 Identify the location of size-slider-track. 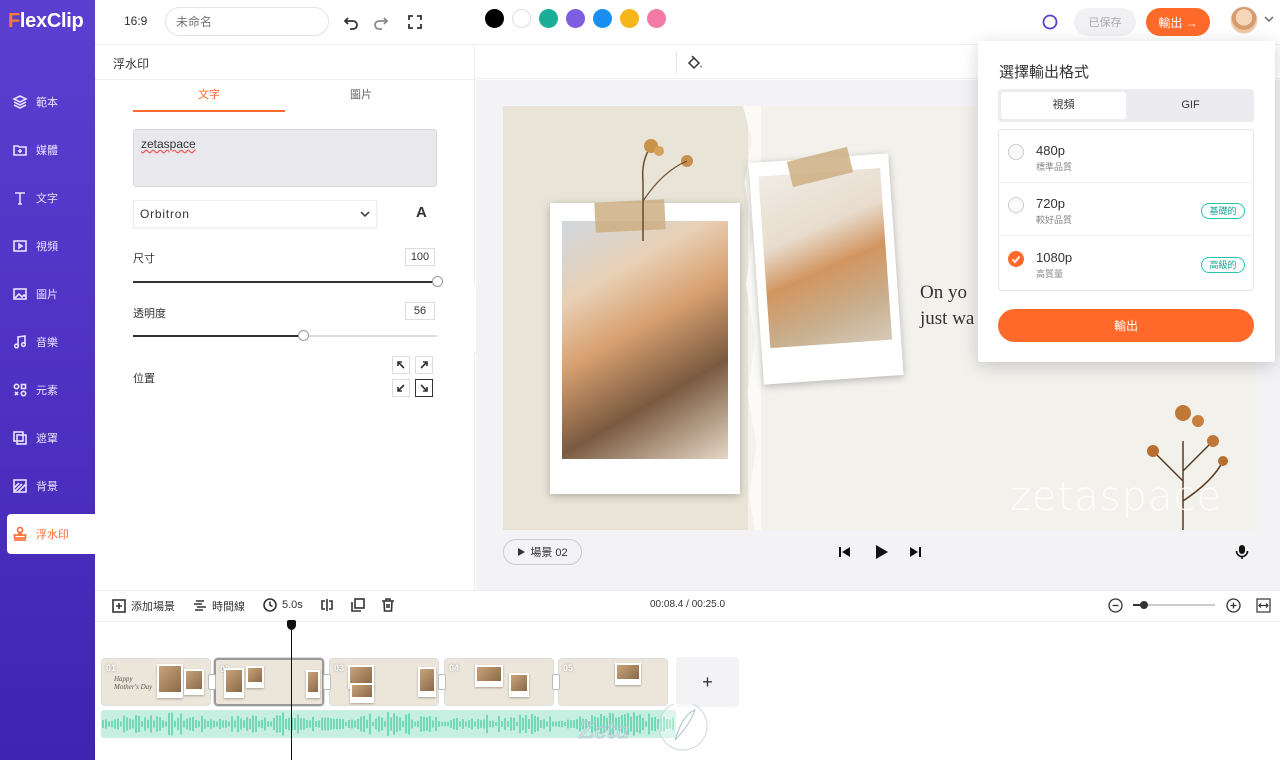
(285, 282).